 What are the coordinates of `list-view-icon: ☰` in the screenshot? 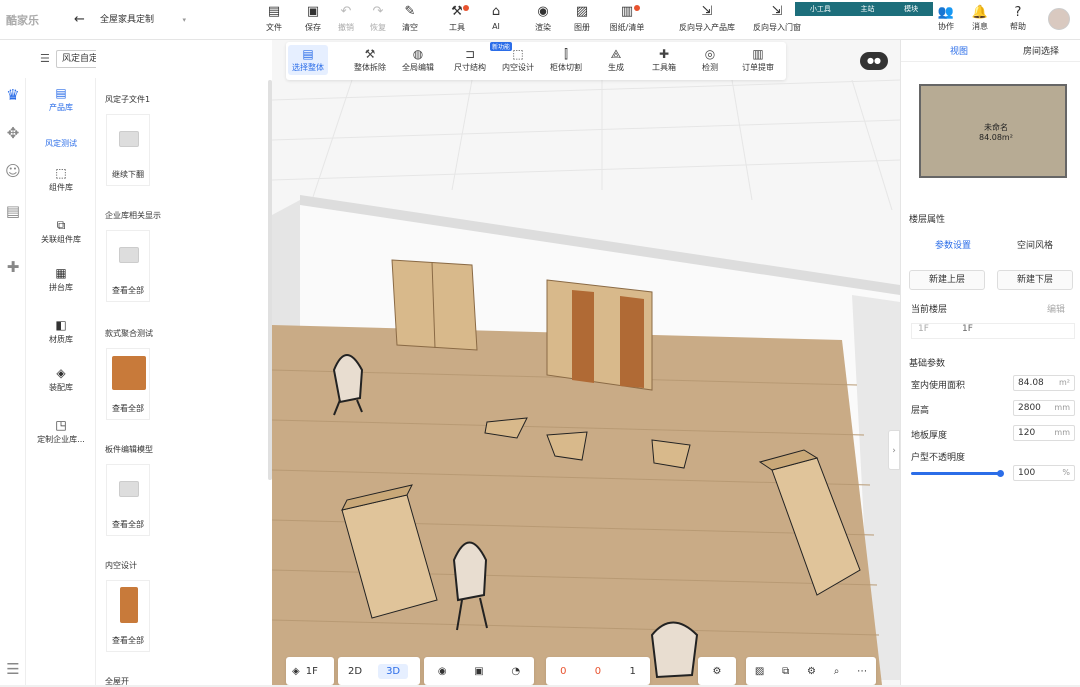 It's located at (45, 58).